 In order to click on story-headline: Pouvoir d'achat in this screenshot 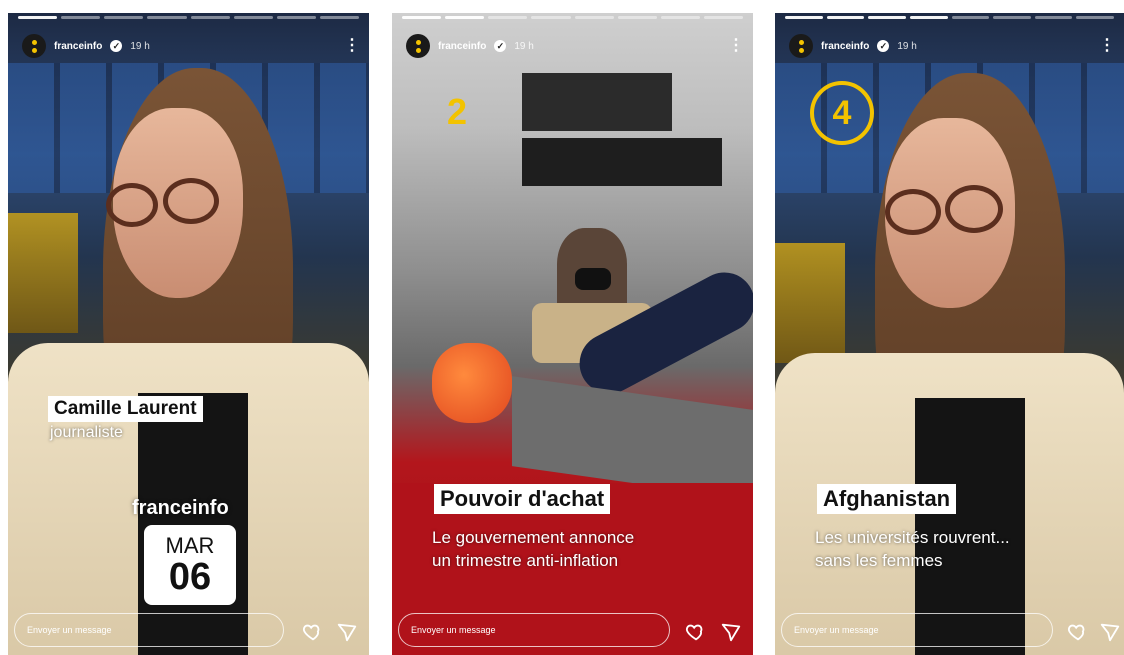, I will do `click(522, 499)`.